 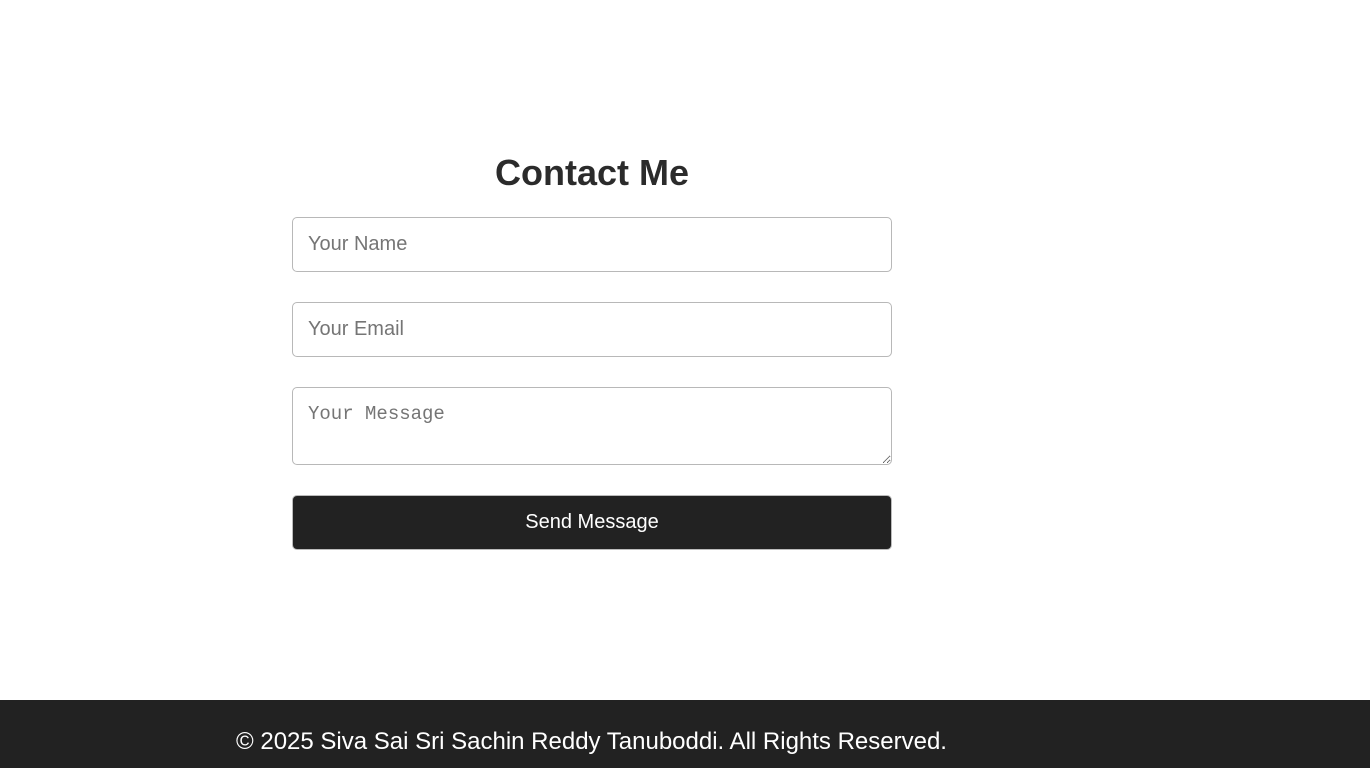 What do you see at coordinates (592, 522) in the screenshot?
I see `send-message-button: Send Message` at bounding box center [592, 522].